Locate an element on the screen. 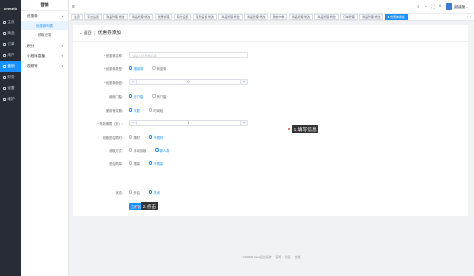 This screenshot has width=474, height=276. radio-limited-qty: 限量 is located at coordinates (134, 163).